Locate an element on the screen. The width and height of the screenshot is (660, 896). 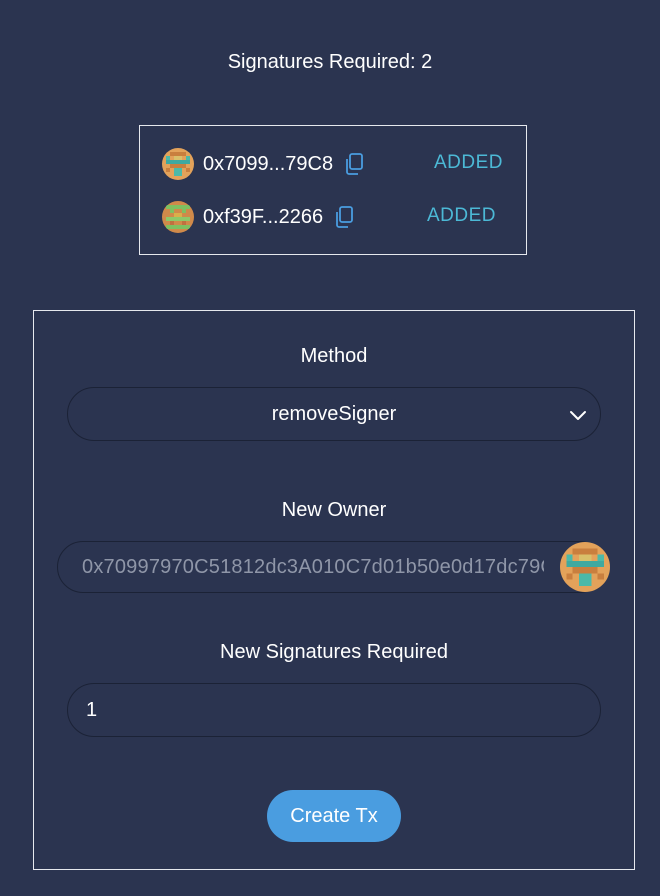
owner-row: 0x7099...79C8 is located at coordinates (263, 164).